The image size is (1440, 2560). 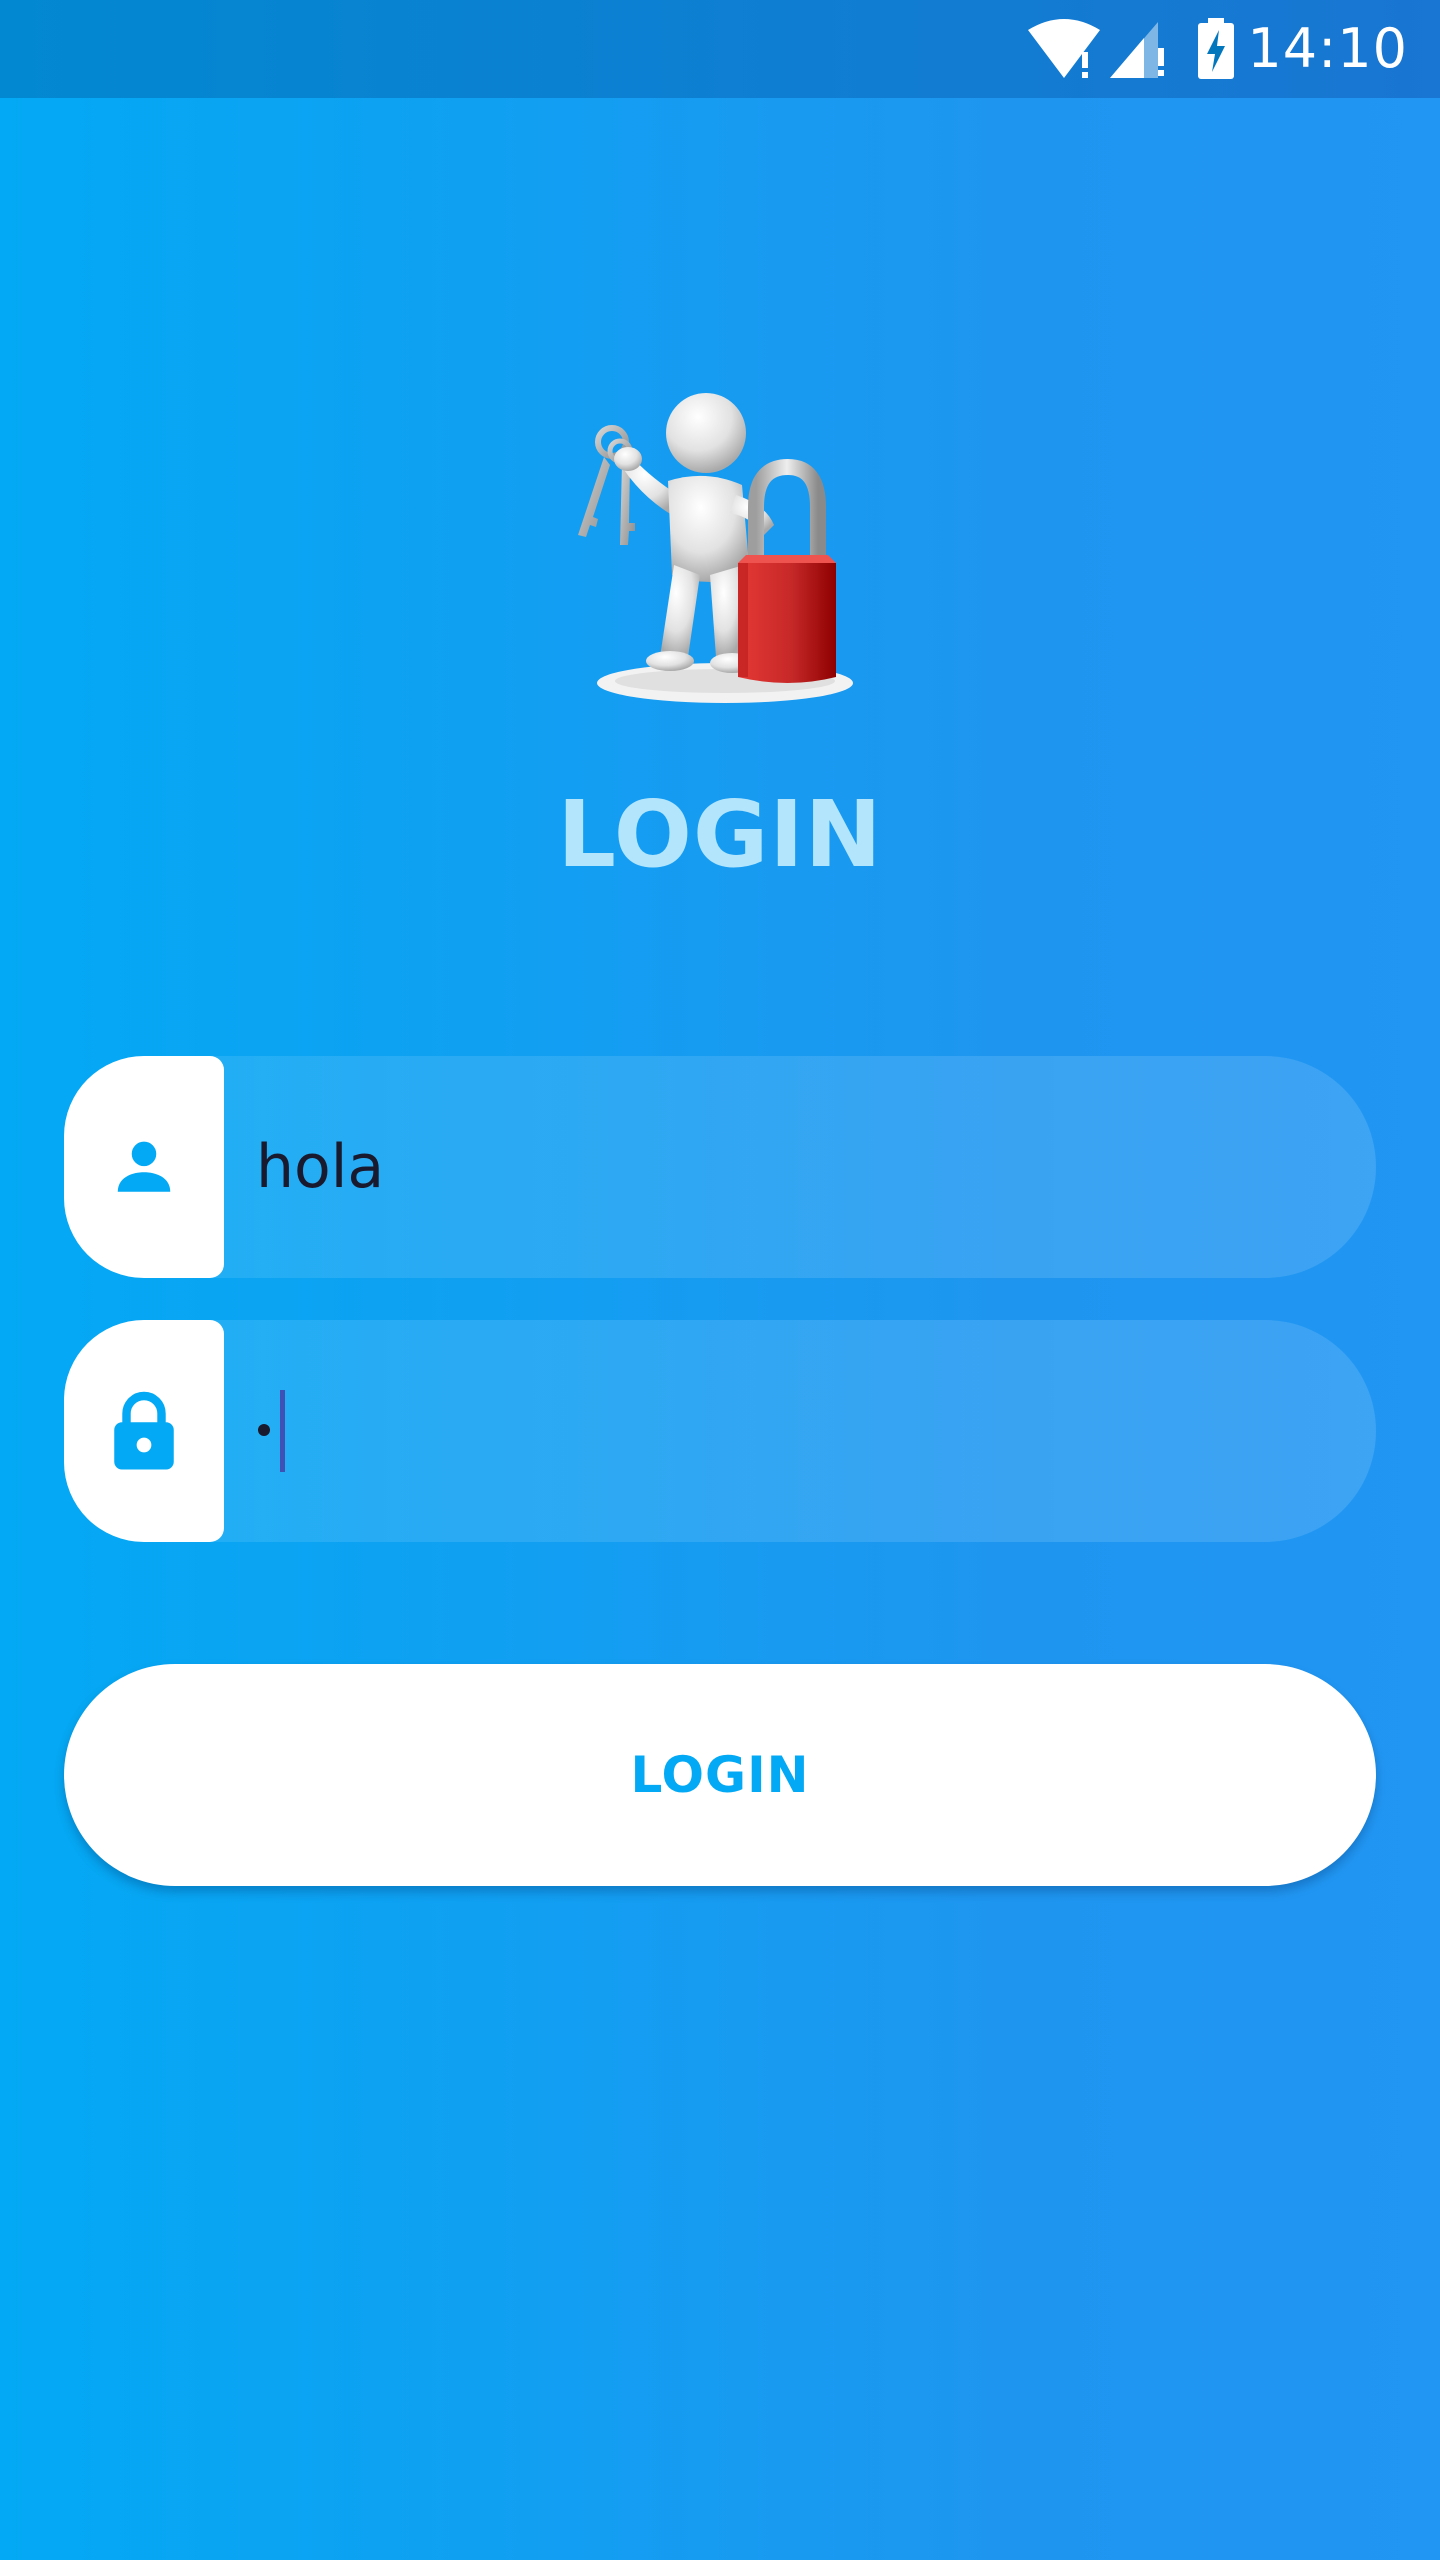 I want to click on person-icon, so click(x=144, y=1166).